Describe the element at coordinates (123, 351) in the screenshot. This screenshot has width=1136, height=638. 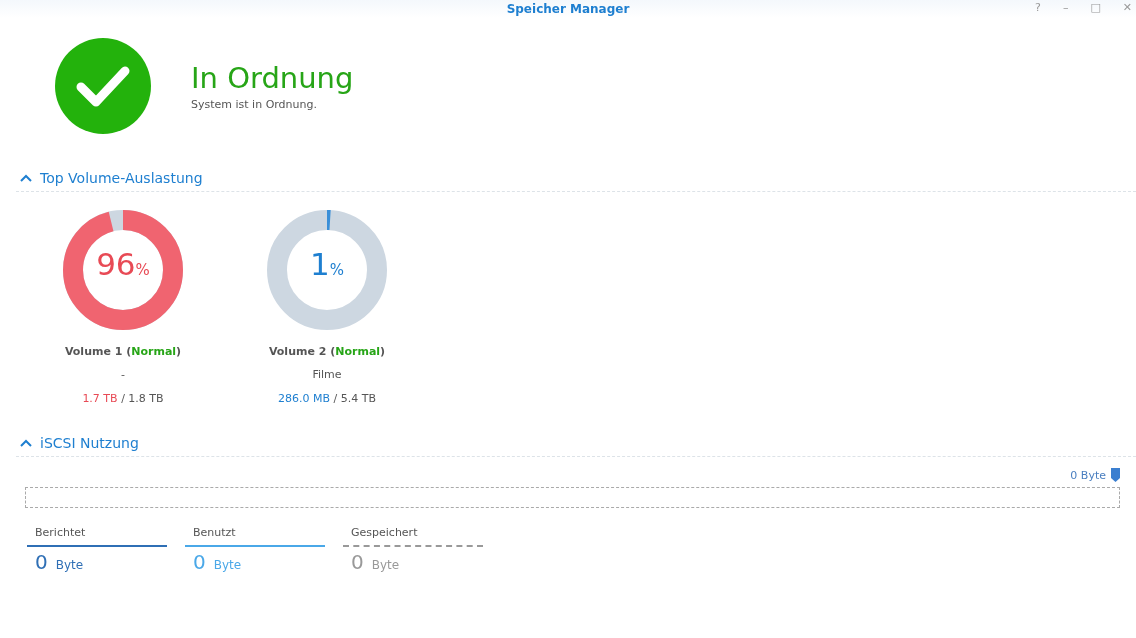
I see `volume-name: Volume 1 (Normal)` at that location.